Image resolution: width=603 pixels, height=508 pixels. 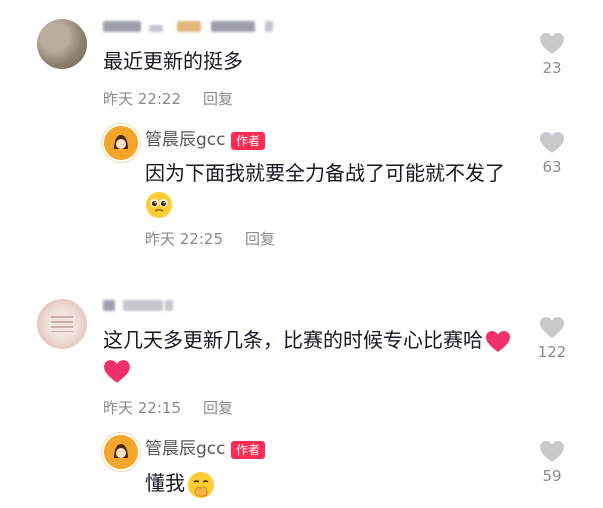 What do you see at coordinates (552, 167) in the screenshot?
I see `like-count: 63` at bounding box center [552, 167].